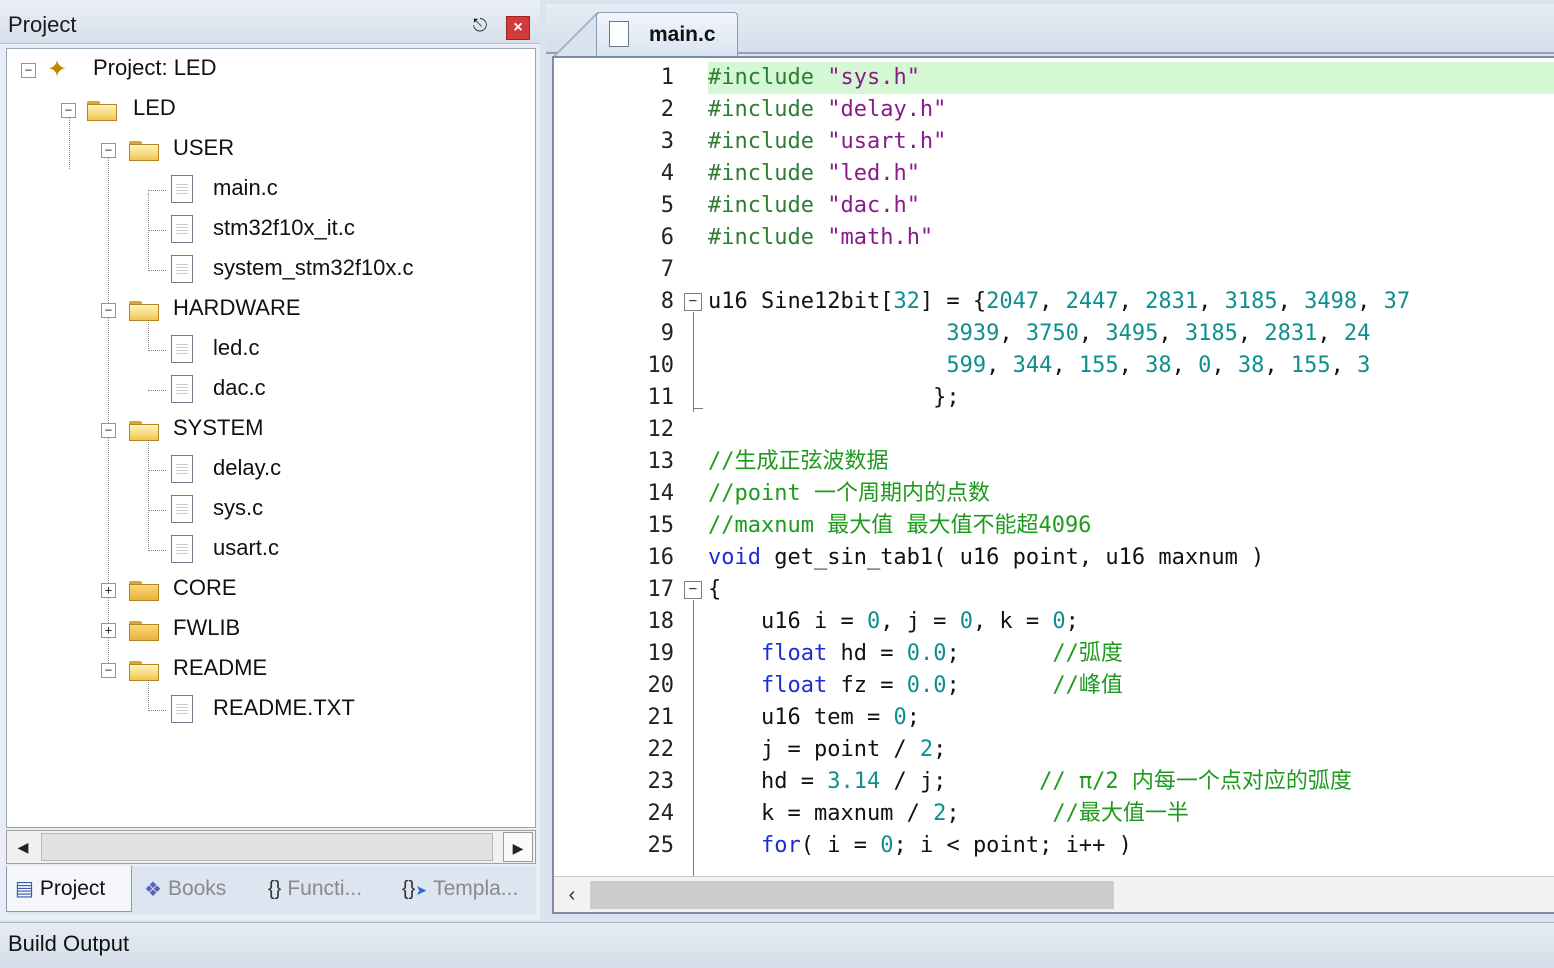  I want to click on code-token: 3185, so click(1251, 301).